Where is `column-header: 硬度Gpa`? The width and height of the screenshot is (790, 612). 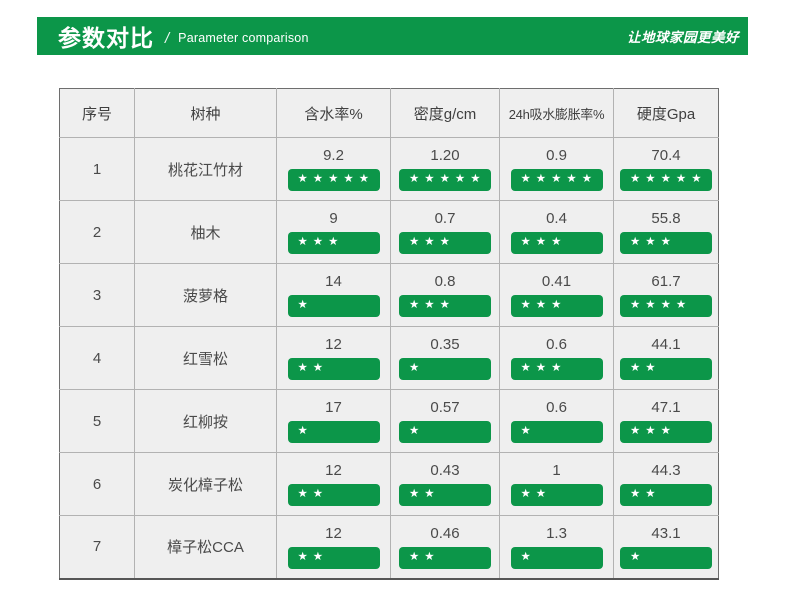
column-header: 硬度Gpa is located at coordinates (666, 113).